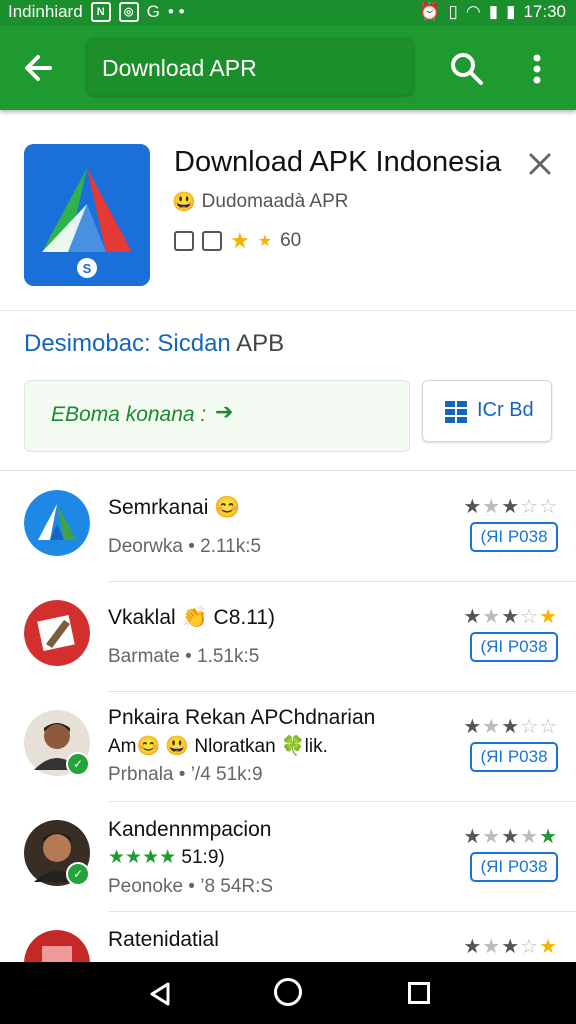  Describe the element at coordinates (40, 68) in the screenshot. I see `back-arrow-icon` at that location.